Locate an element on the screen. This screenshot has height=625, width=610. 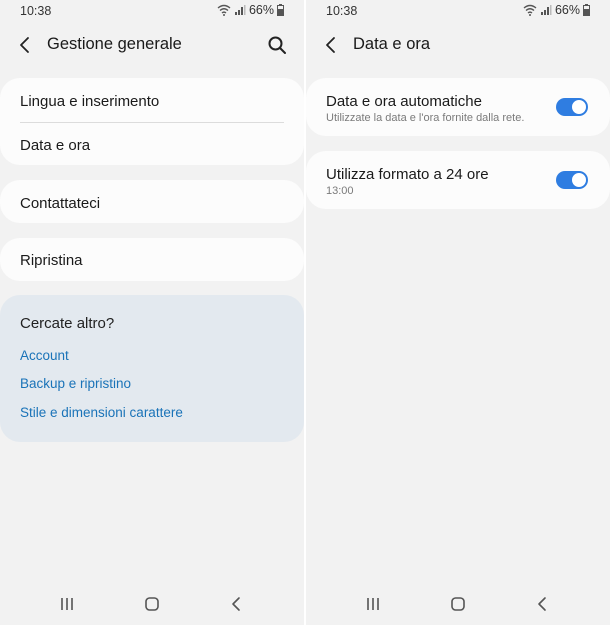
link-backup-restore: Backup e ripristino is located at coordinates (75, 383).